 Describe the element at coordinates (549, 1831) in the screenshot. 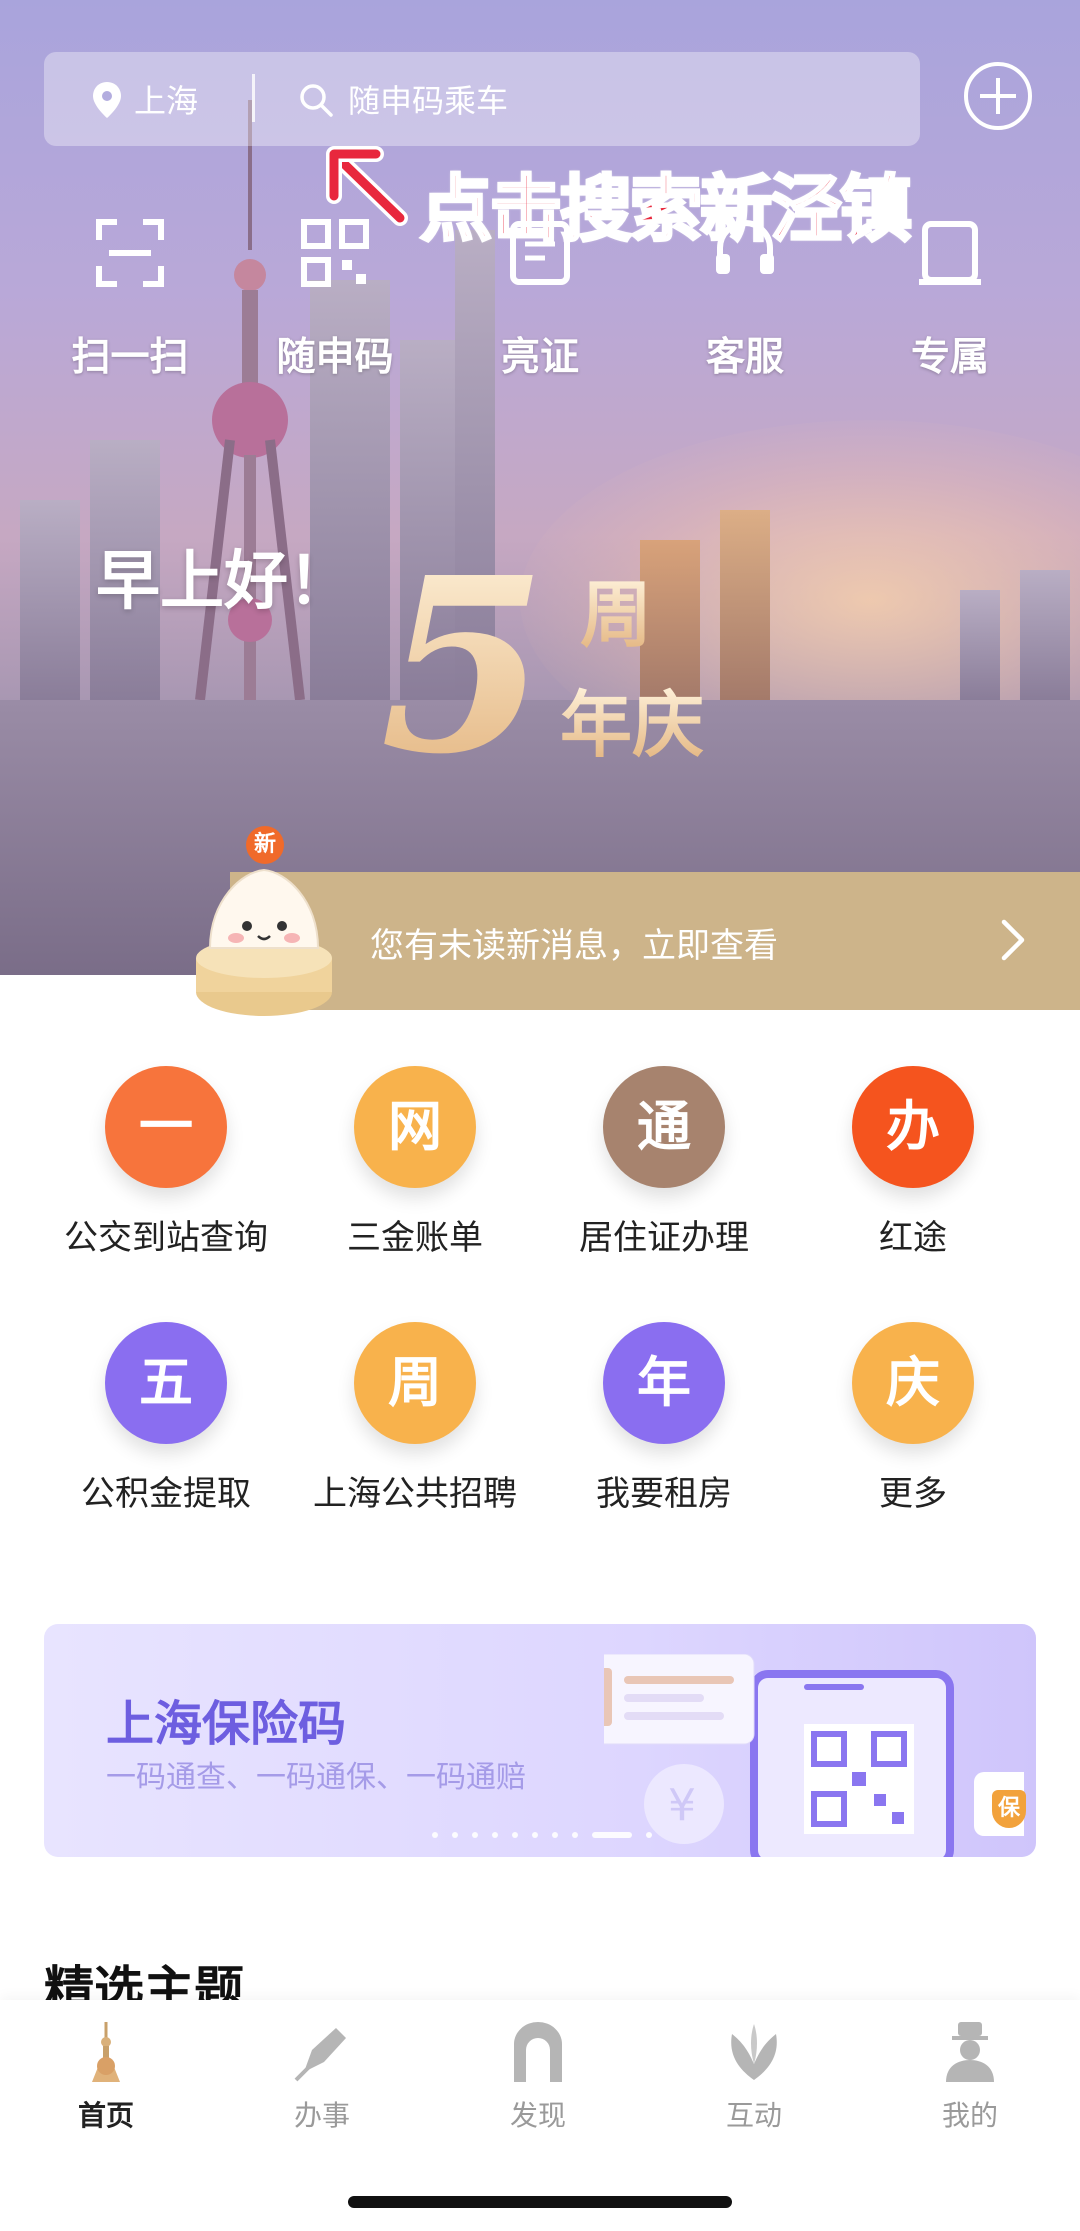

I see `banner-pagination` at that location.